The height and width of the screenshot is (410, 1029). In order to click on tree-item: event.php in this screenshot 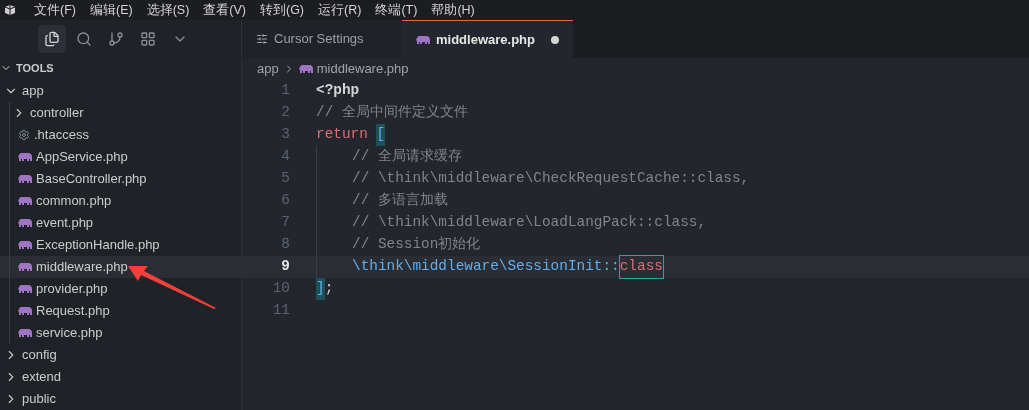, I will do `click(120, 223)`.